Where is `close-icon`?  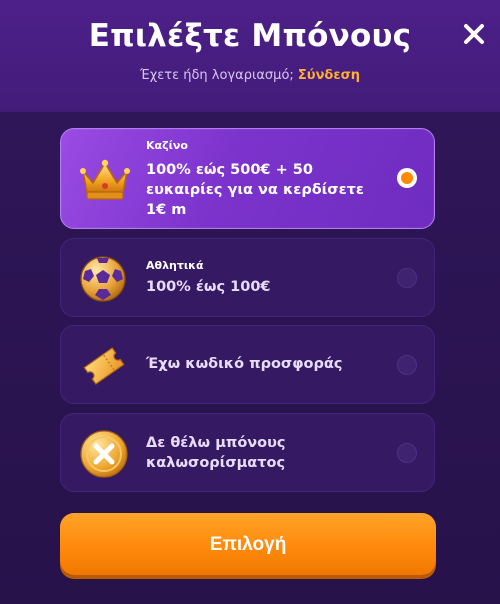 close-icon is located at coordinates (474, 34).